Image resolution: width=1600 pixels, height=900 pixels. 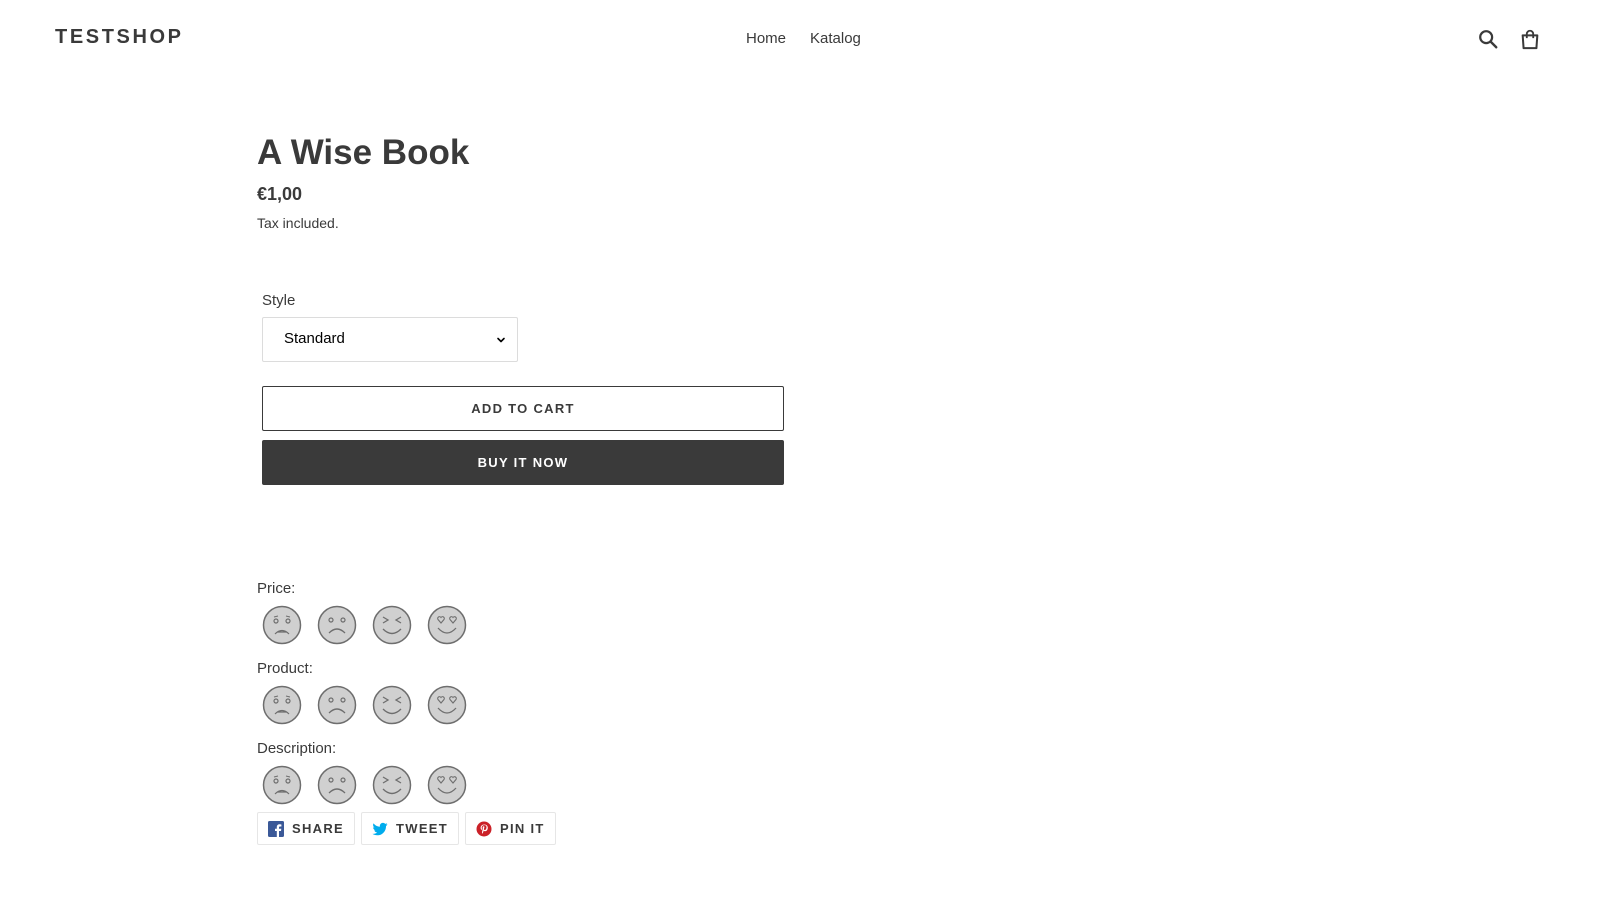 I want to click on pinterest-icon, so click(x=484, y=828).